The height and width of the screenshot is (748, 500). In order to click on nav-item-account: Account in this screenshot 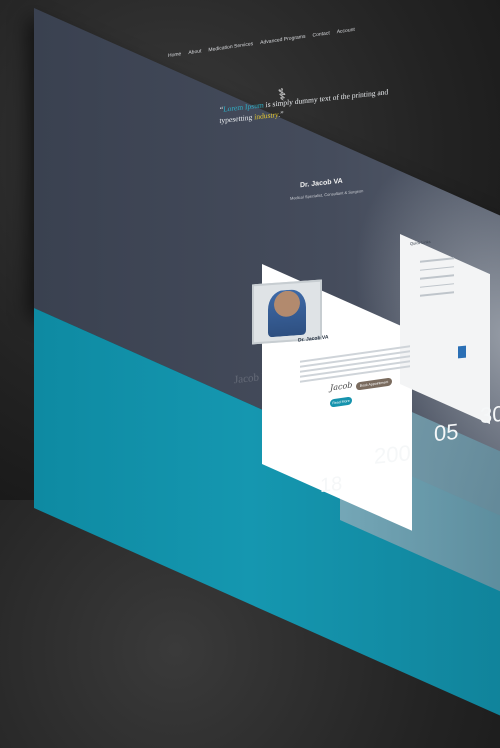, I will do `click(346, 31)`.